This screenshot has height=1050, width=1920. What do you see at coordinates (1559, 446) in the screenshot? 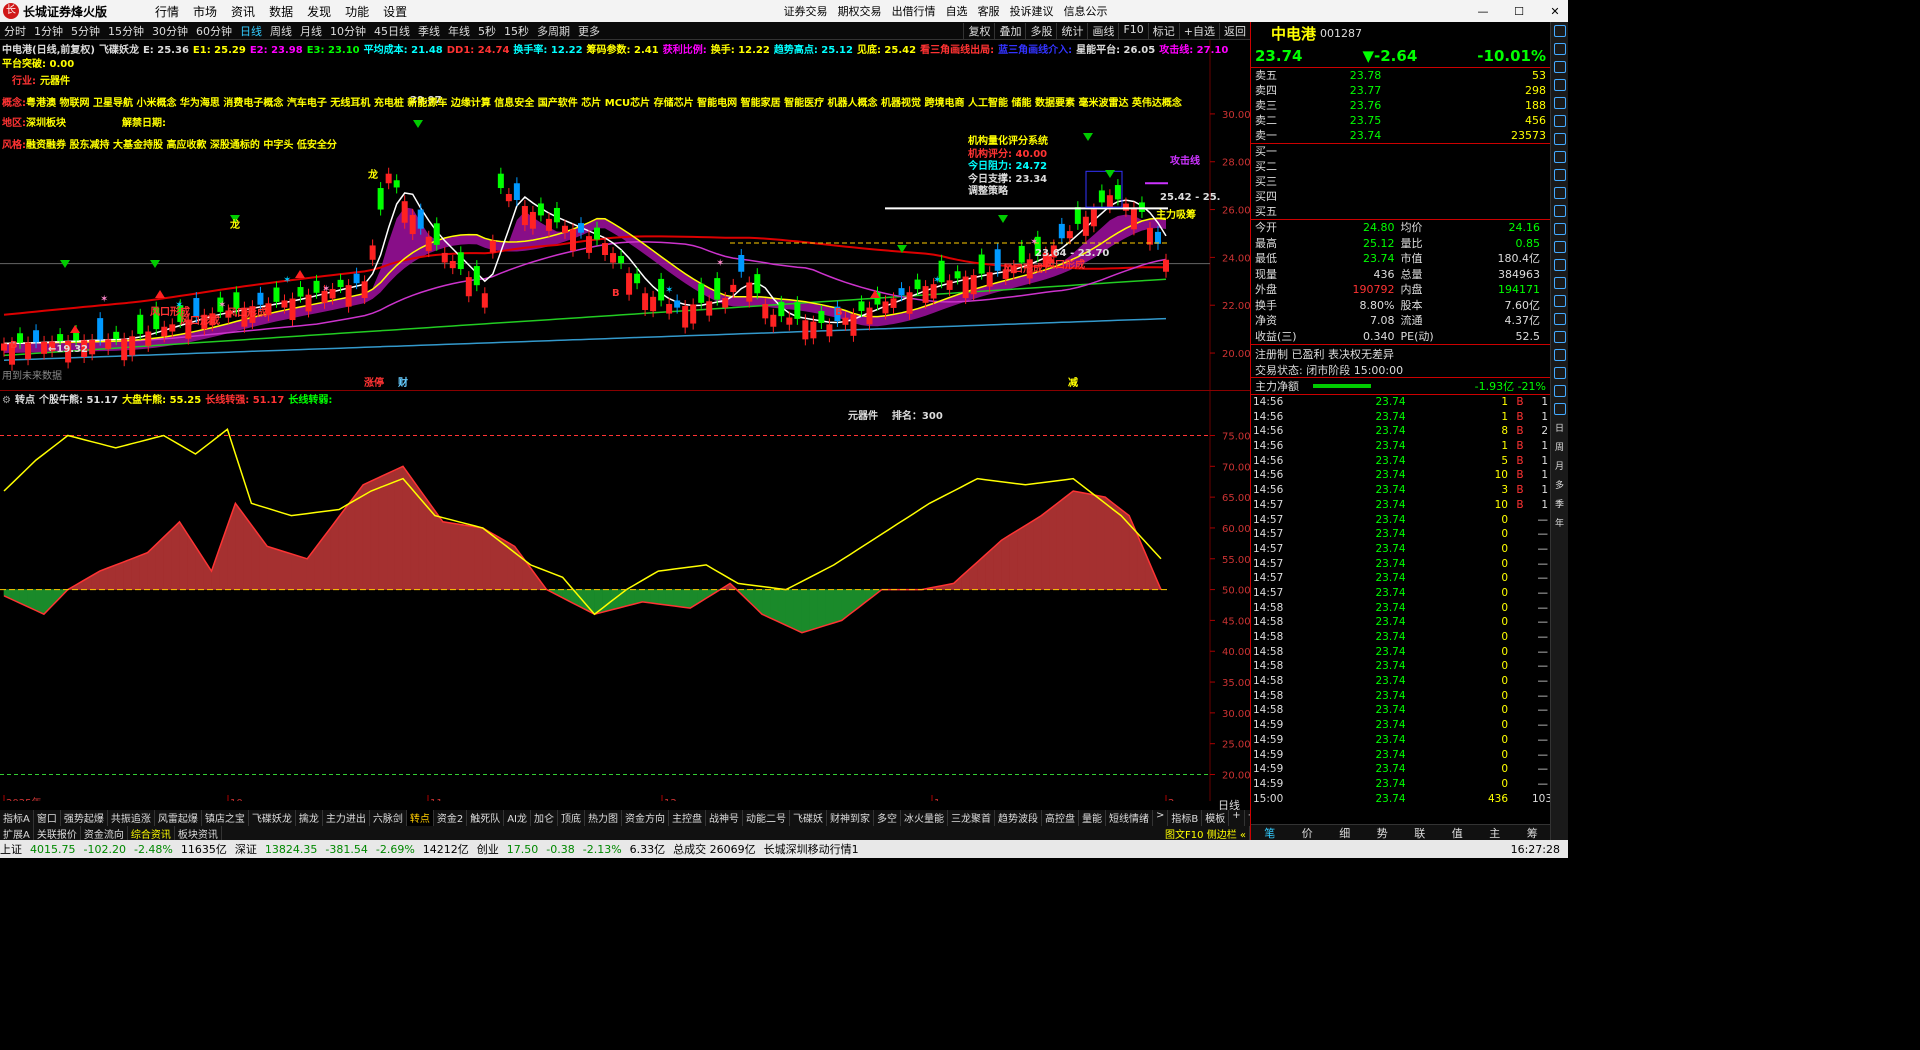
I see `period-shortcut: 周` at bounding box center [1559, 446].